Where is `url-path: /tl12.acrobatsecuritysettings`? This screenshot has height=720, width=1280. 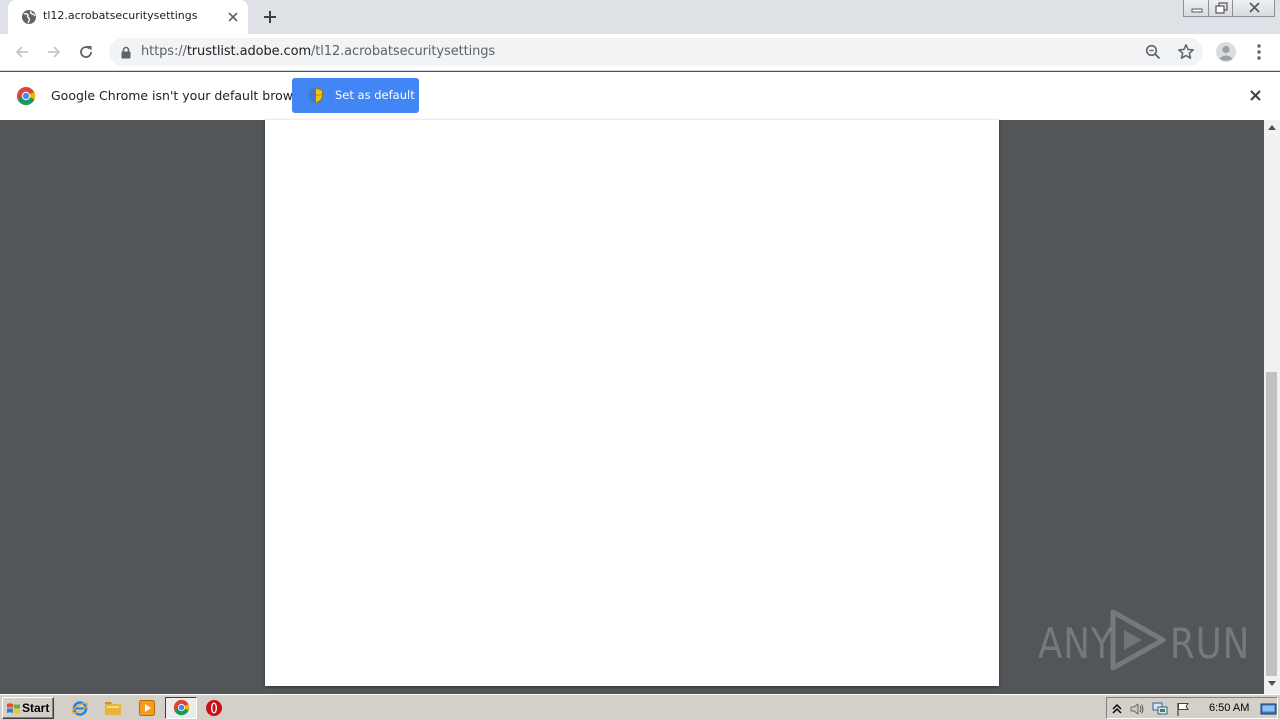
url-path: /tl12.acrobatsecuritysettings is located at coordinates (403, 51).